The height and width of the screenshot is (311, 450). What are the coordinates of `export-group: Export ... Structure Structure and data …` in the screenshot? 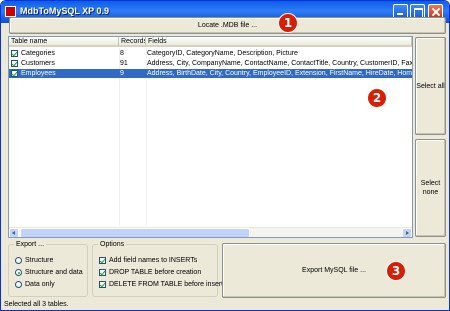 It's located at (48, 268).